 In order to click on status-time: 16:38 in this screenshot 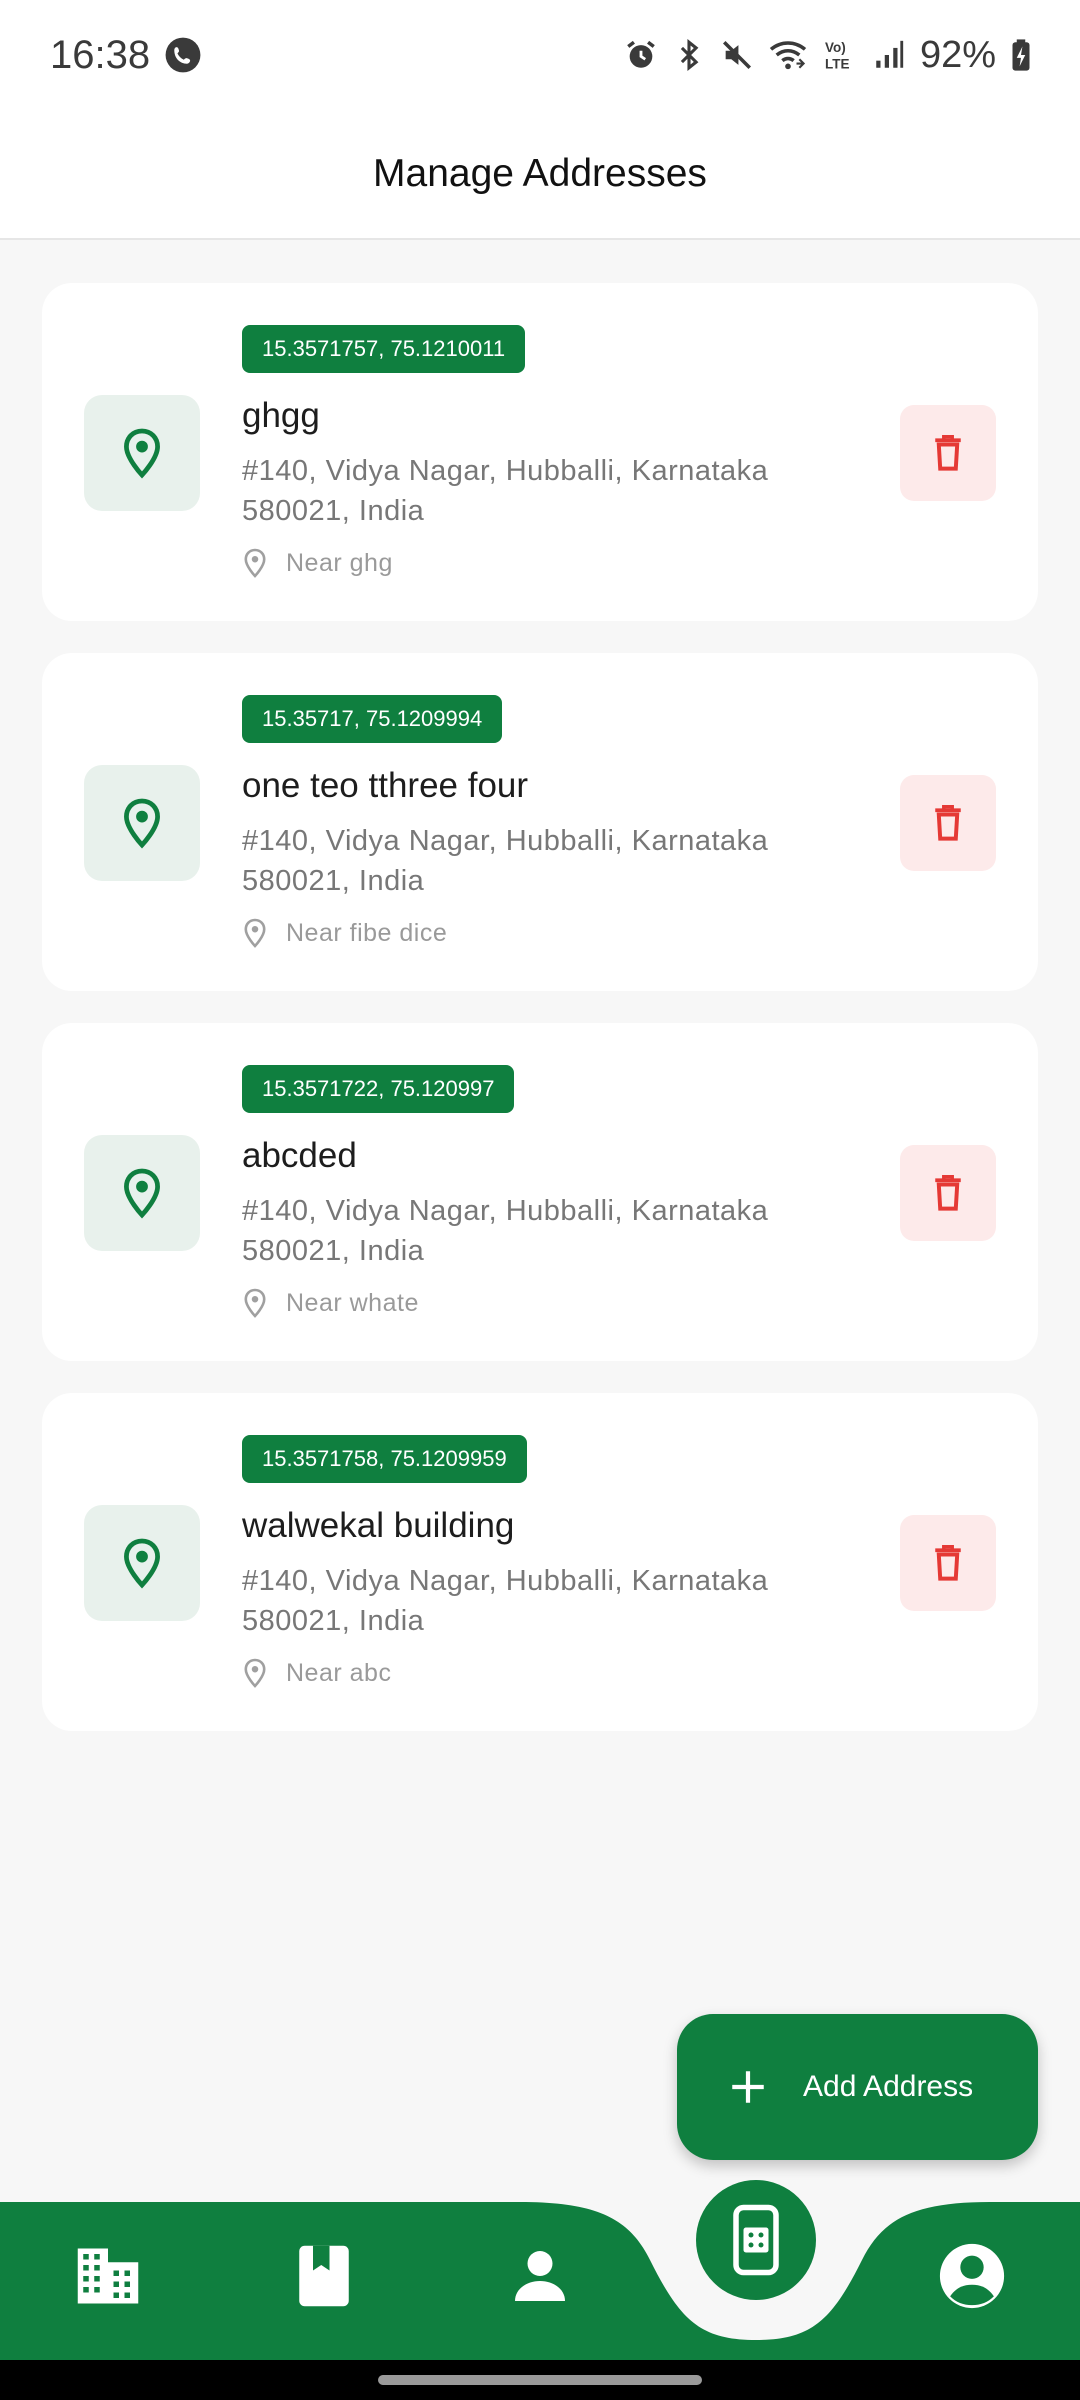, I will do `click(100, 54)`.